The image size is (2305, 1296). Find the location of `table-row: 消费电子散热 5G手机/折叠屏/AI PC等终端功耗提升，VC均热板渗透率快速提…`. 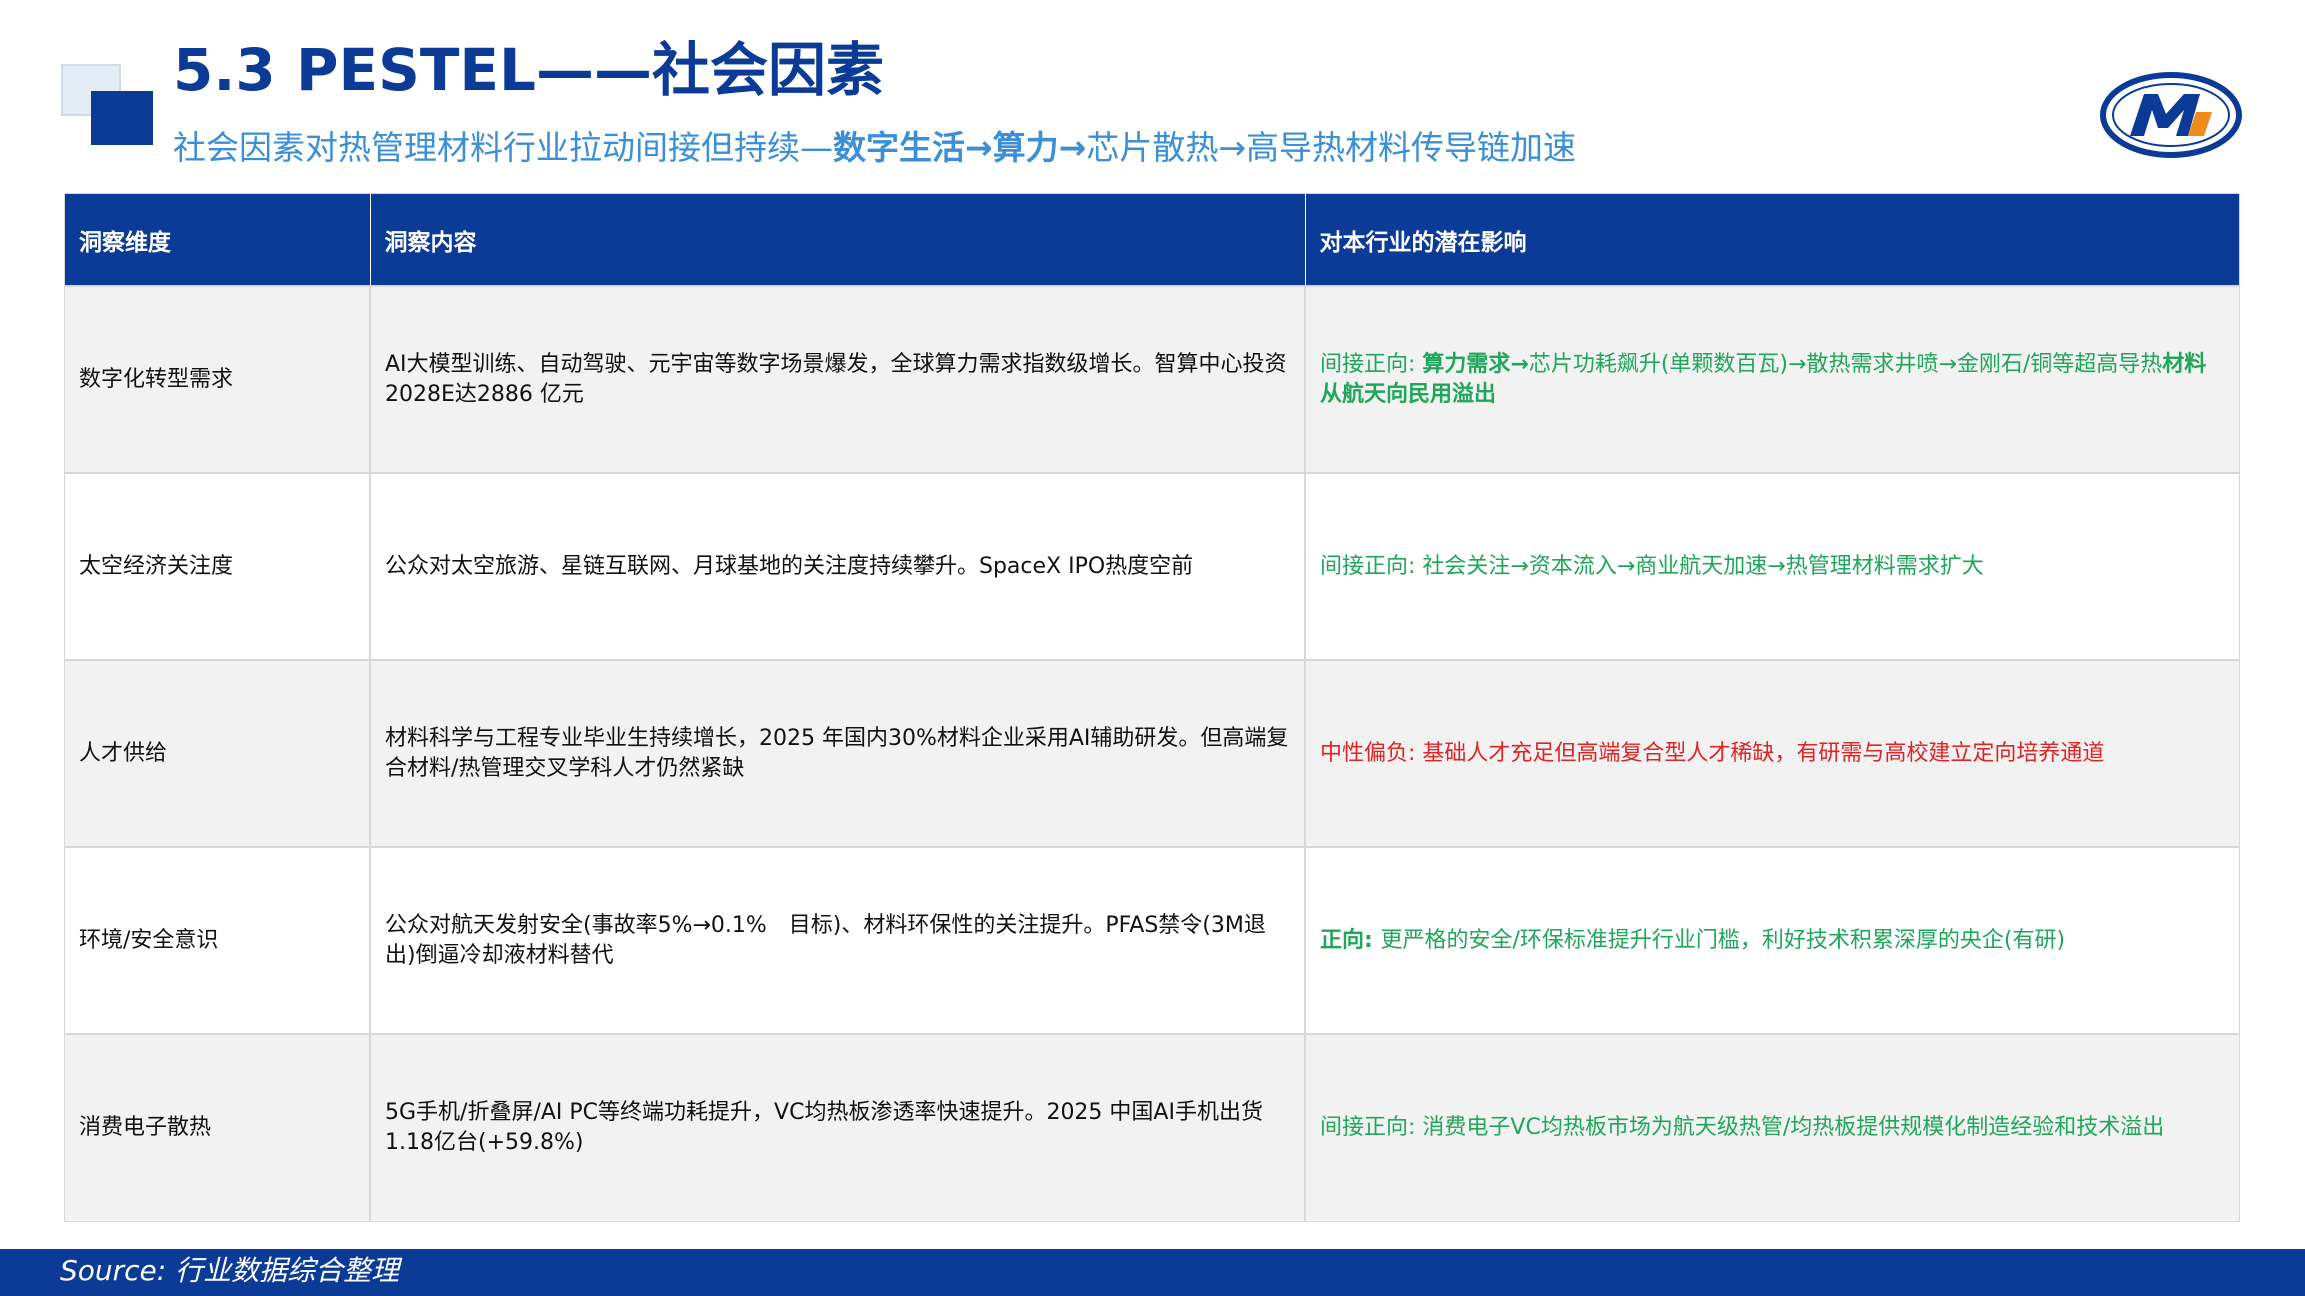

table-row: 消费电子散热 5G手机/折叠屏/AI PC等终端功耗提升，VC均热板渗透率快速提… is located at coordinates (1152, 1127).